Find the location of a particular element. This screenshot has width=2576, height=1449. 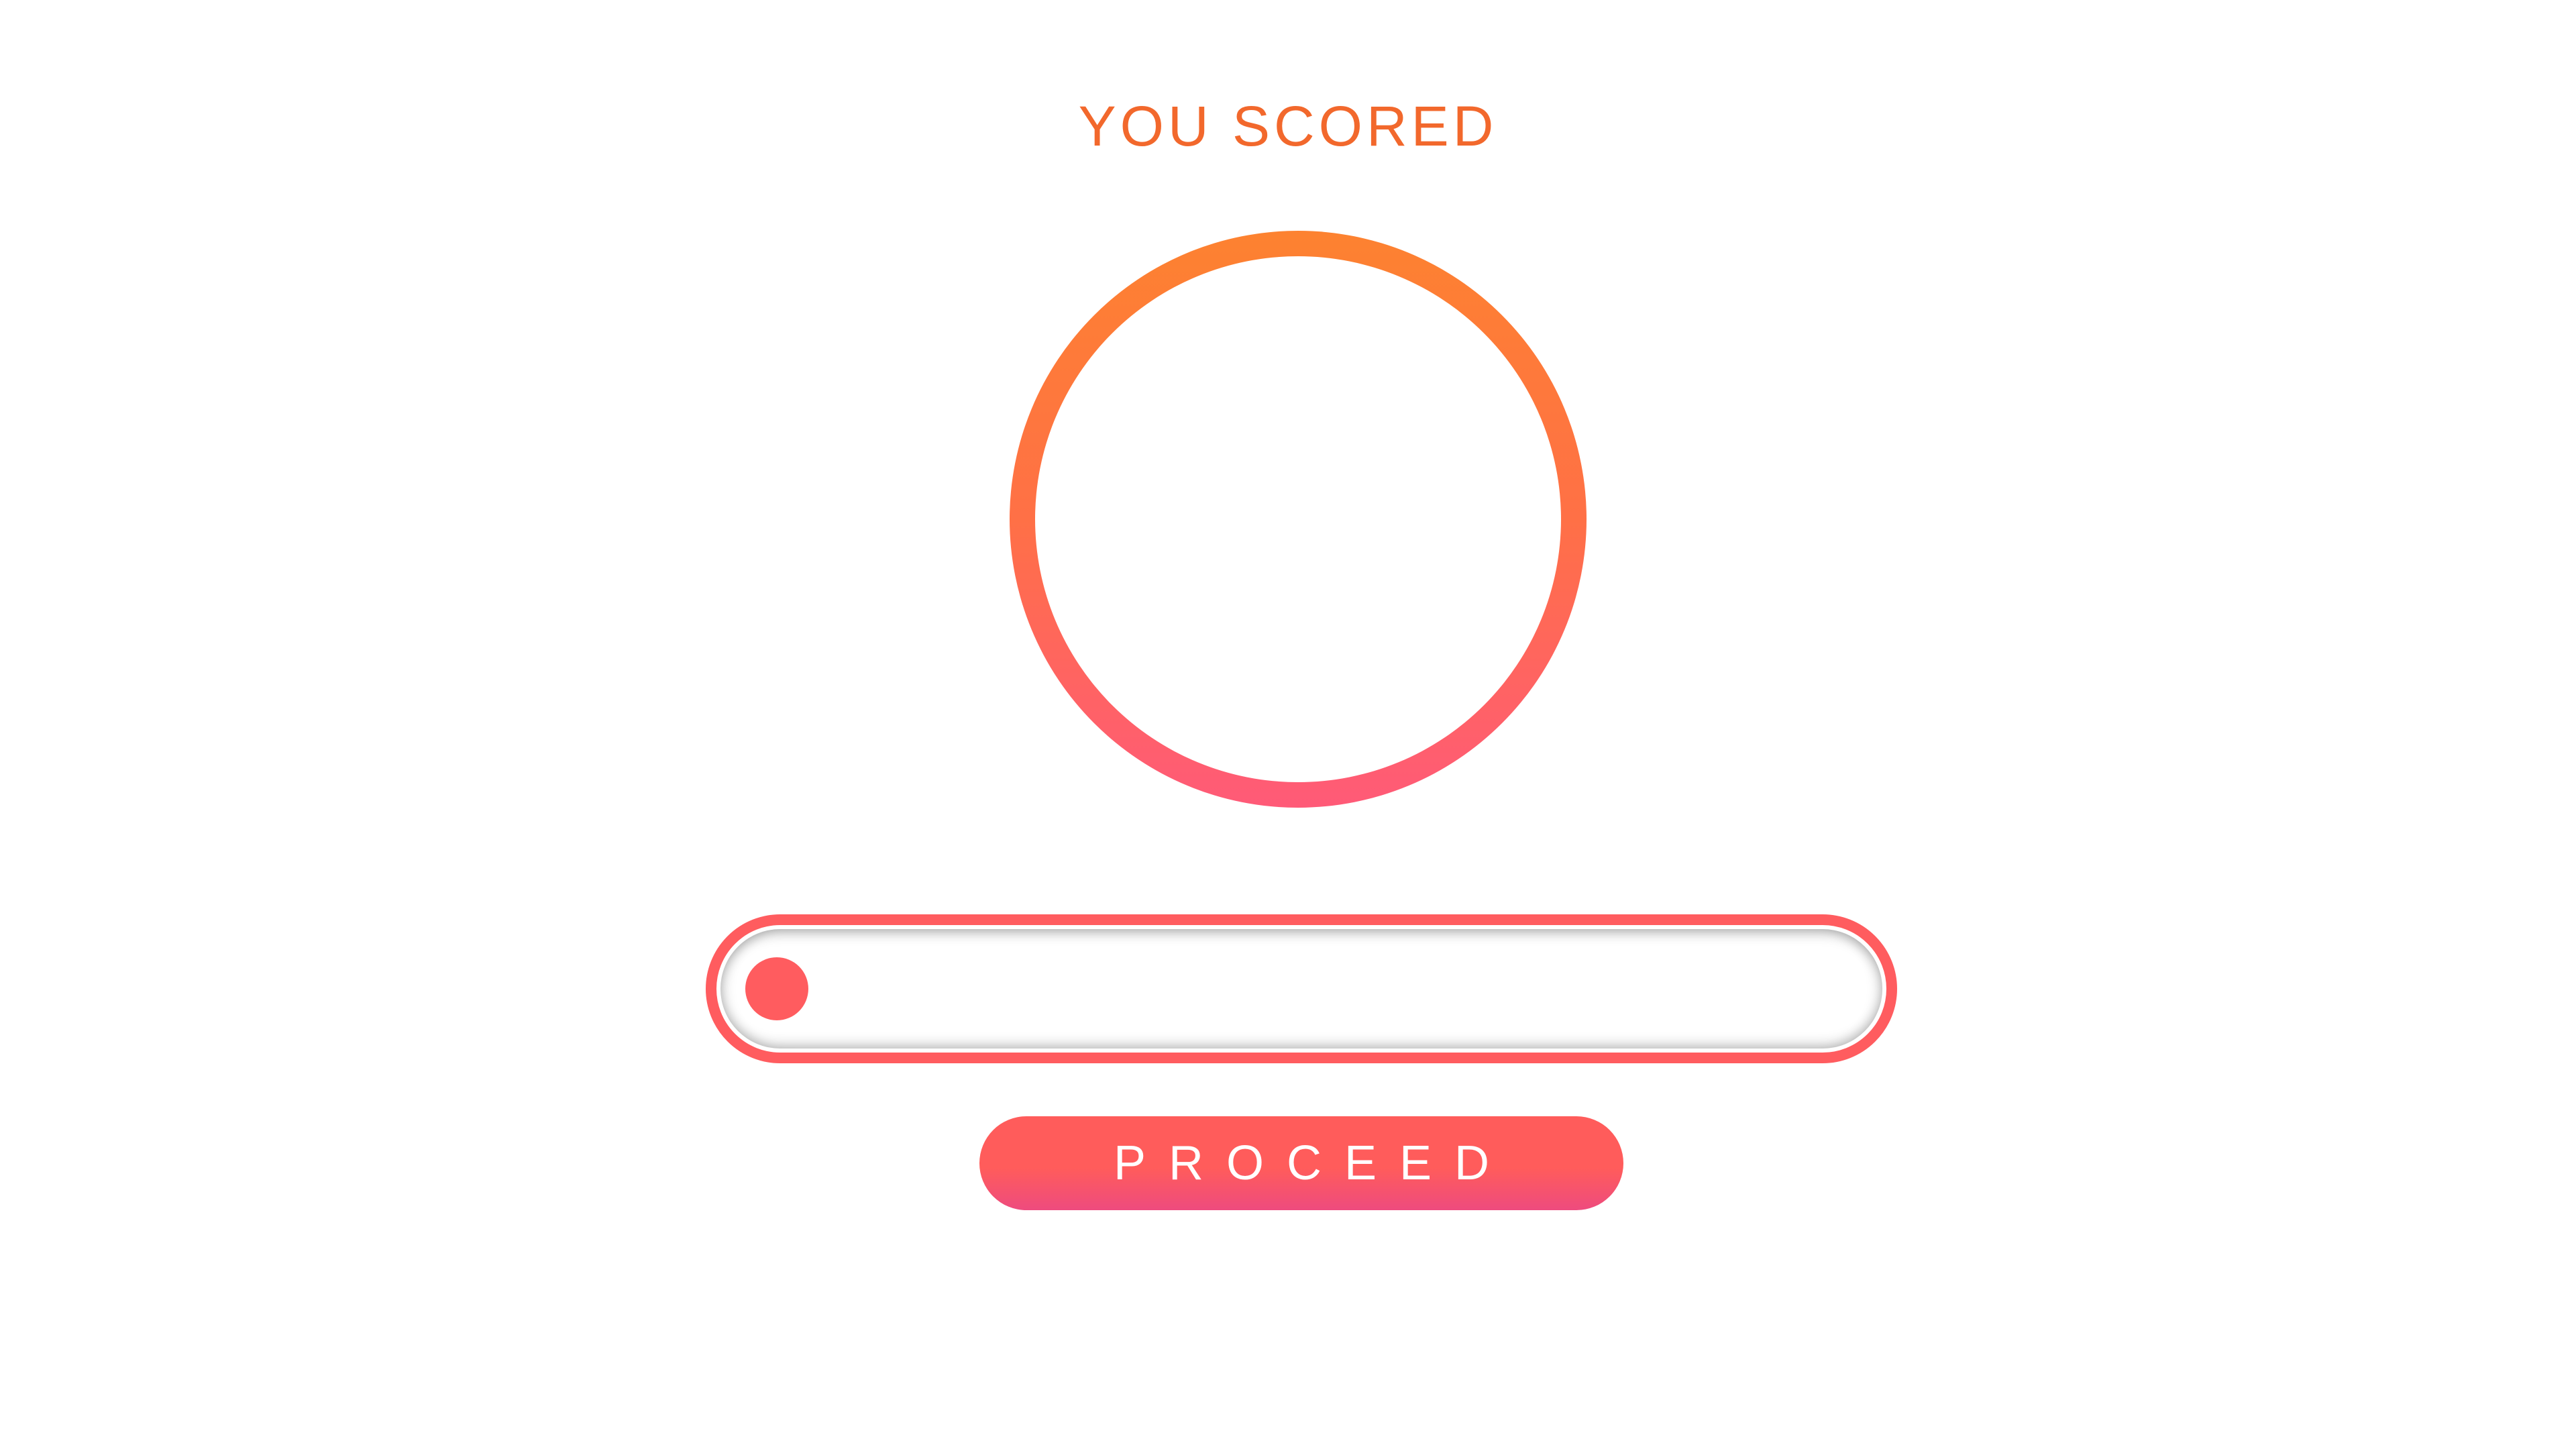

score-title: YOU SCORED is located at coordinates (1288, 126).